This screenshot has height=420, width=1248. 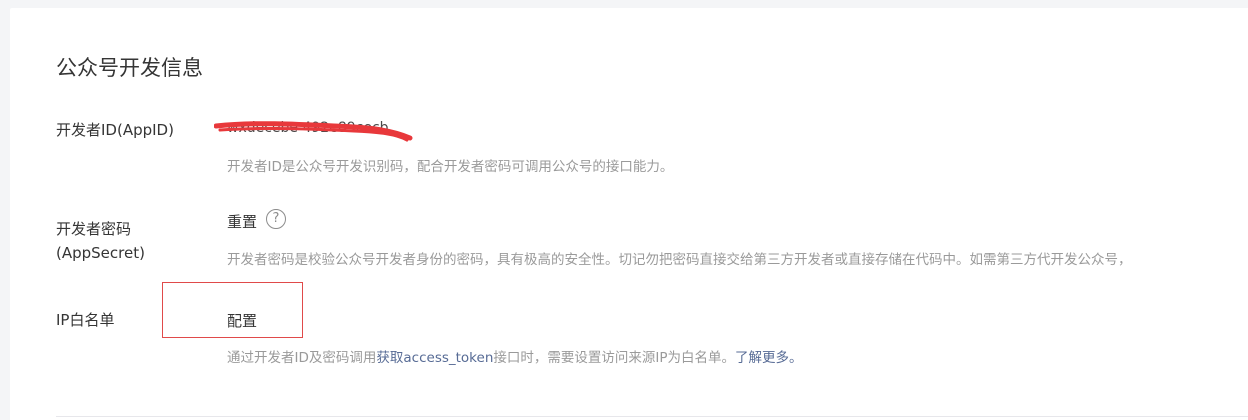 What do you see at coordinates (100, 253) in the screenshot?
I see `appsecret-label-sub: (AppSecret)` at bounding box center [100, 253].